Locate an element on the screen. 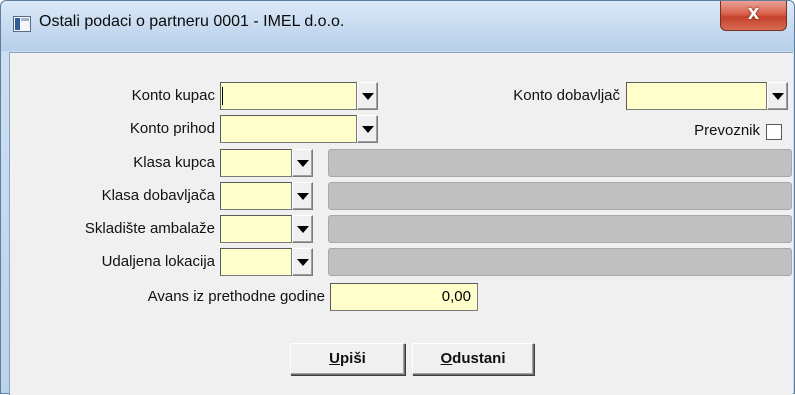  udaljena-lokacija-description is located at coordinates (560, 262).